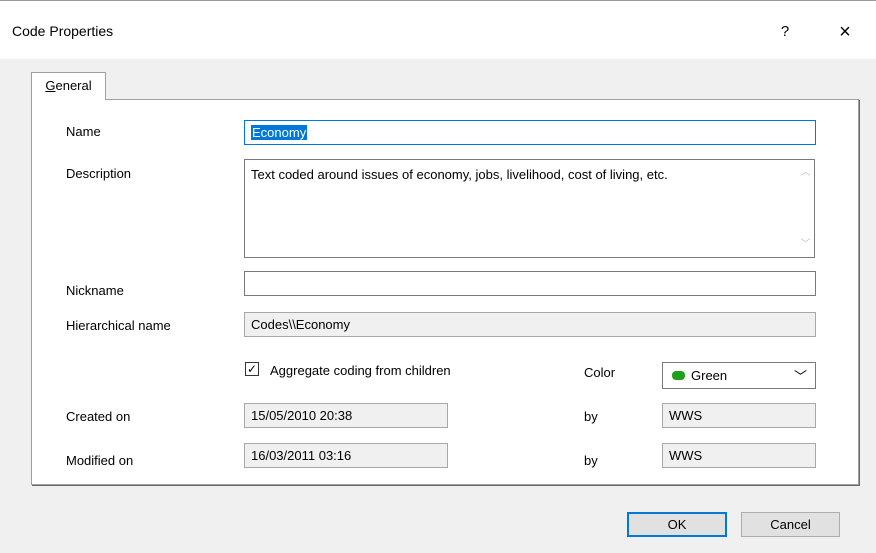  Describe the element at coordinates (530, 324) in the screenshot. I see `hierarchical-name-field: Codes\\Economy` at that location.